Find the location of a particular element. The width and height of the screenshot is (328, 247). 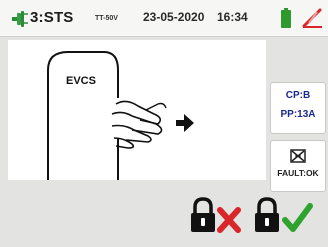

cancel-button is located at coordinates (216, 216).